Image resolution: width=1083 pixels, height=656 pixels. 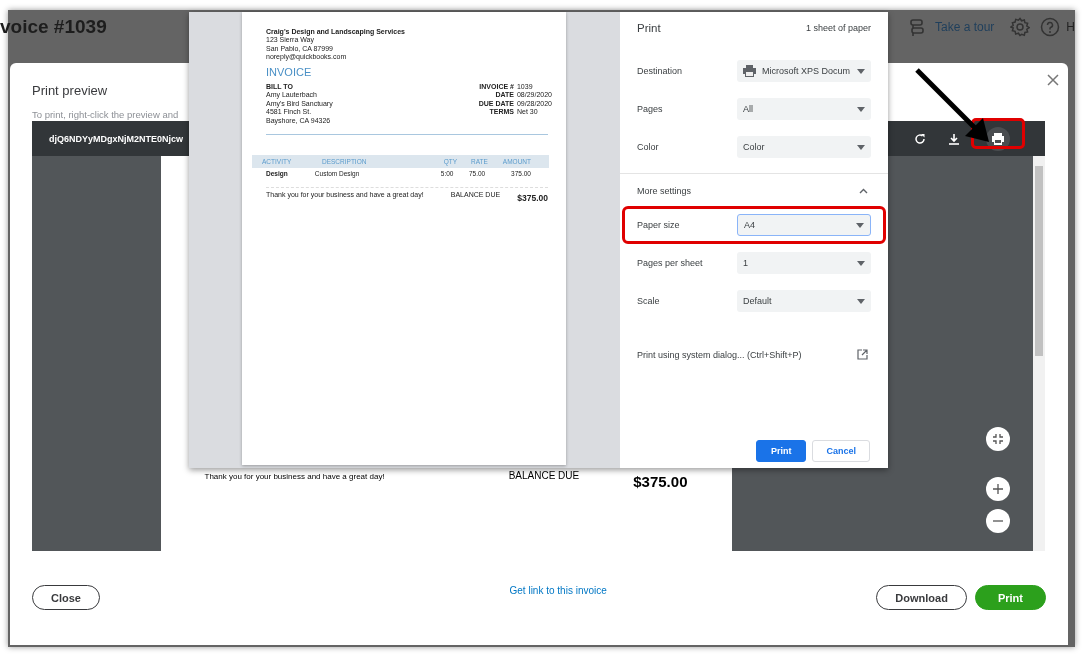 What do you see at coordinates (648, 147) in the screenshot?
I see `setting-label: Color` at bounding box center [648, 147].